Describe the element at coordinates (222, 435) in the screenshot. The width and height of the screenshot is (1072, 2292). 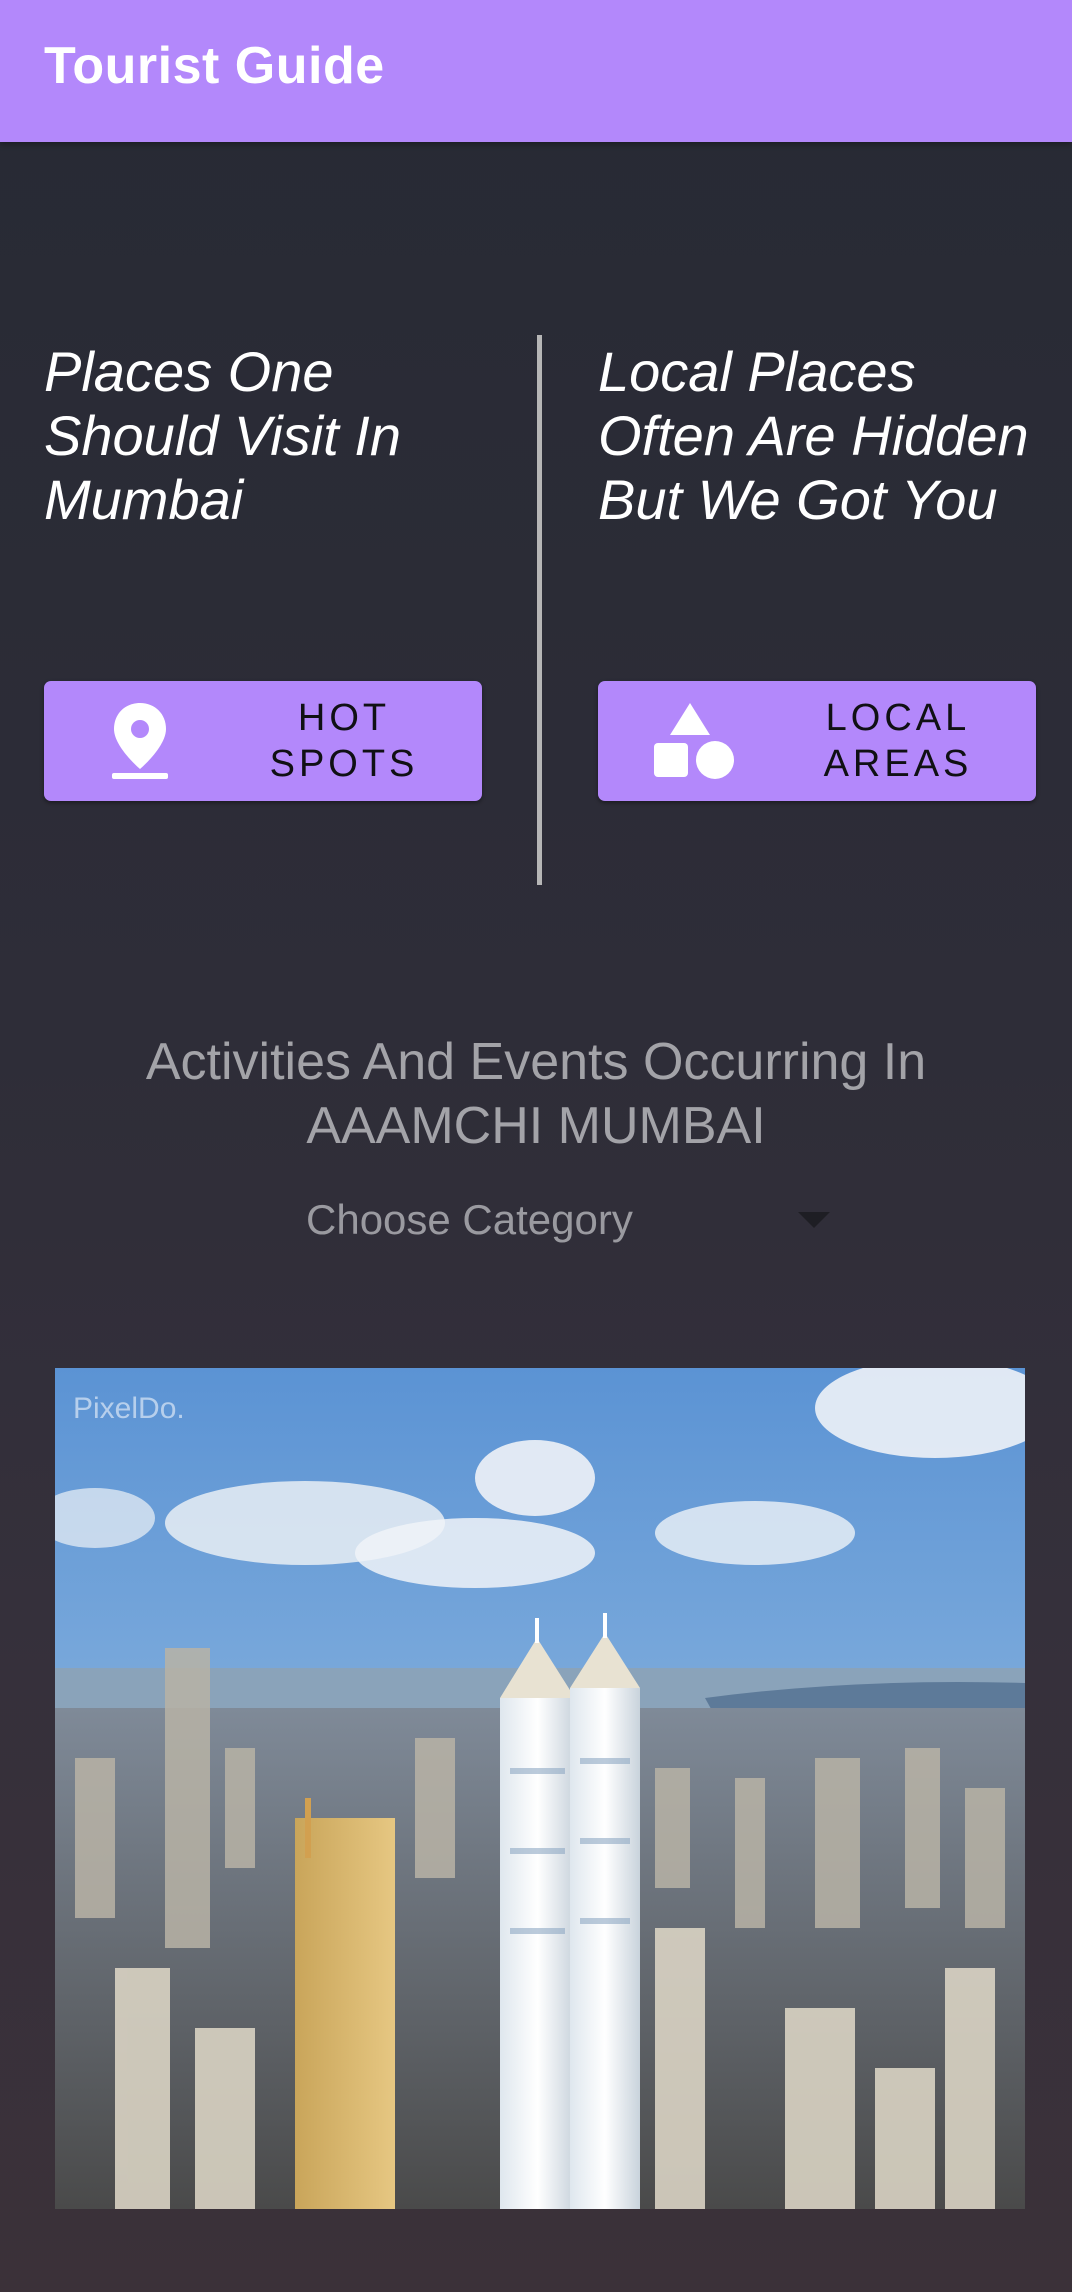
I see `hot-spots-description: Places One Should Visit In Mumbai` at that location.